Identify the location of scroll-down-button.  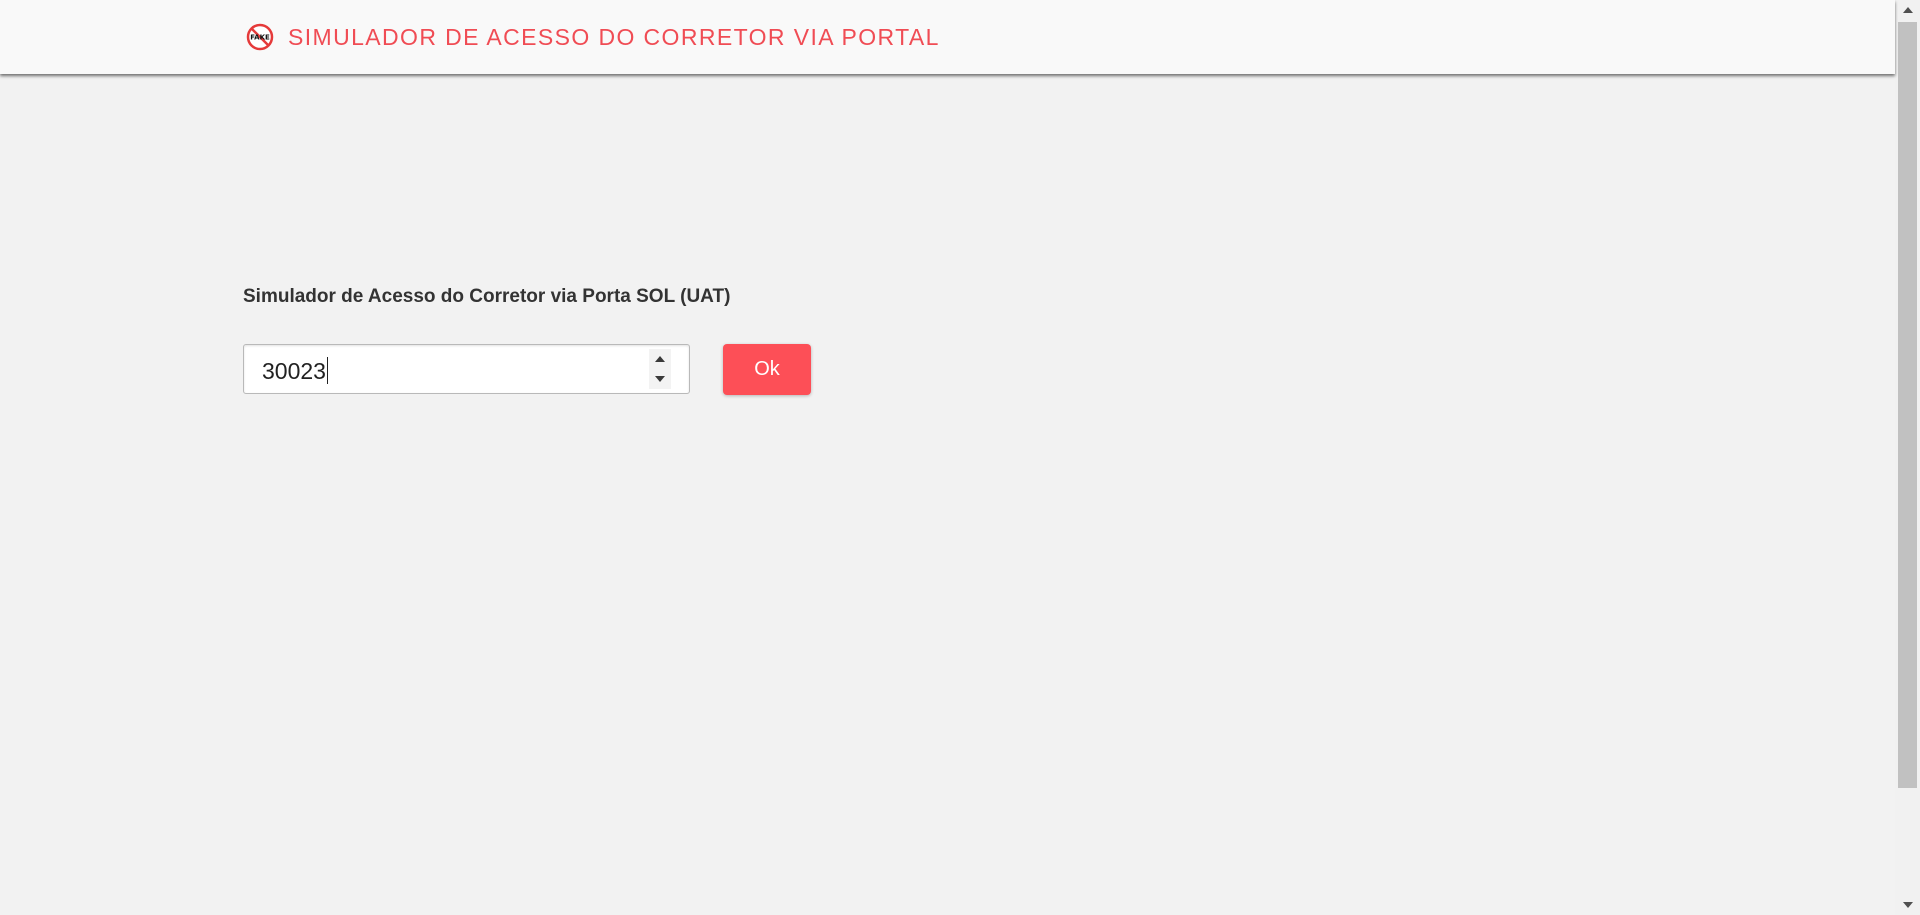
(1907, 905).